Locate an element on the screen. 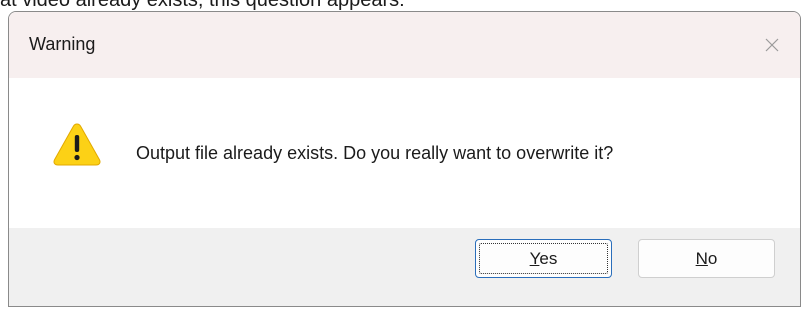 This screenshot has height=311, width=809. close-button is located at coordinates (772, 45).